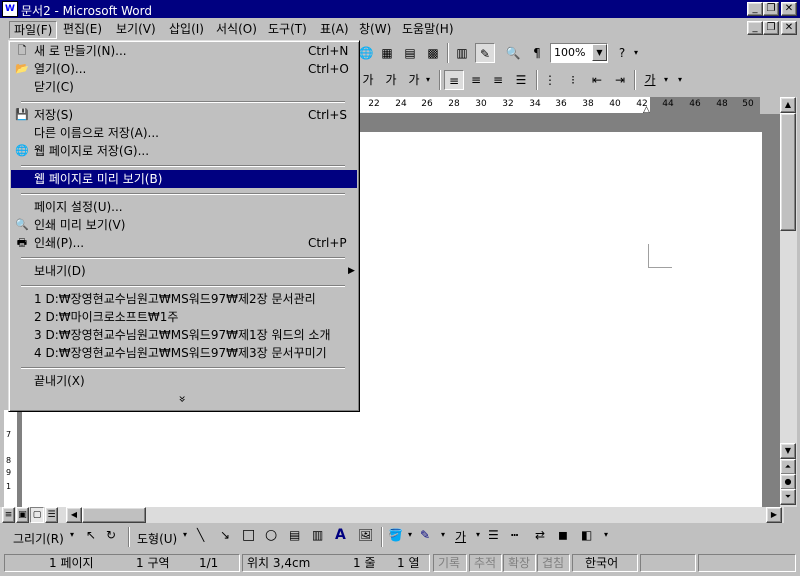 The height and width of the screenshot is (576, 800). Describe the element at coordinates (485, 563) in the screenshot. I see `status-trk: 추적` at that location.